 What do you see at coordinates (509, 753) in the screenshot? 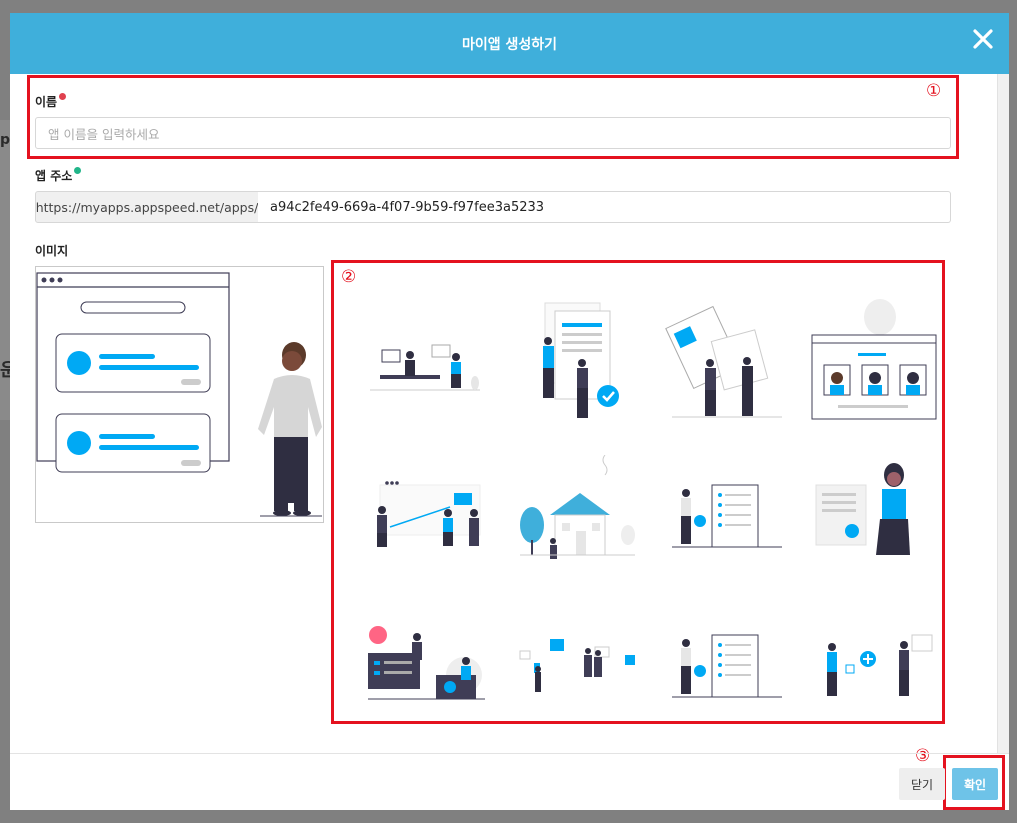
I see `footer-divider` at bounding box center [509, 753].